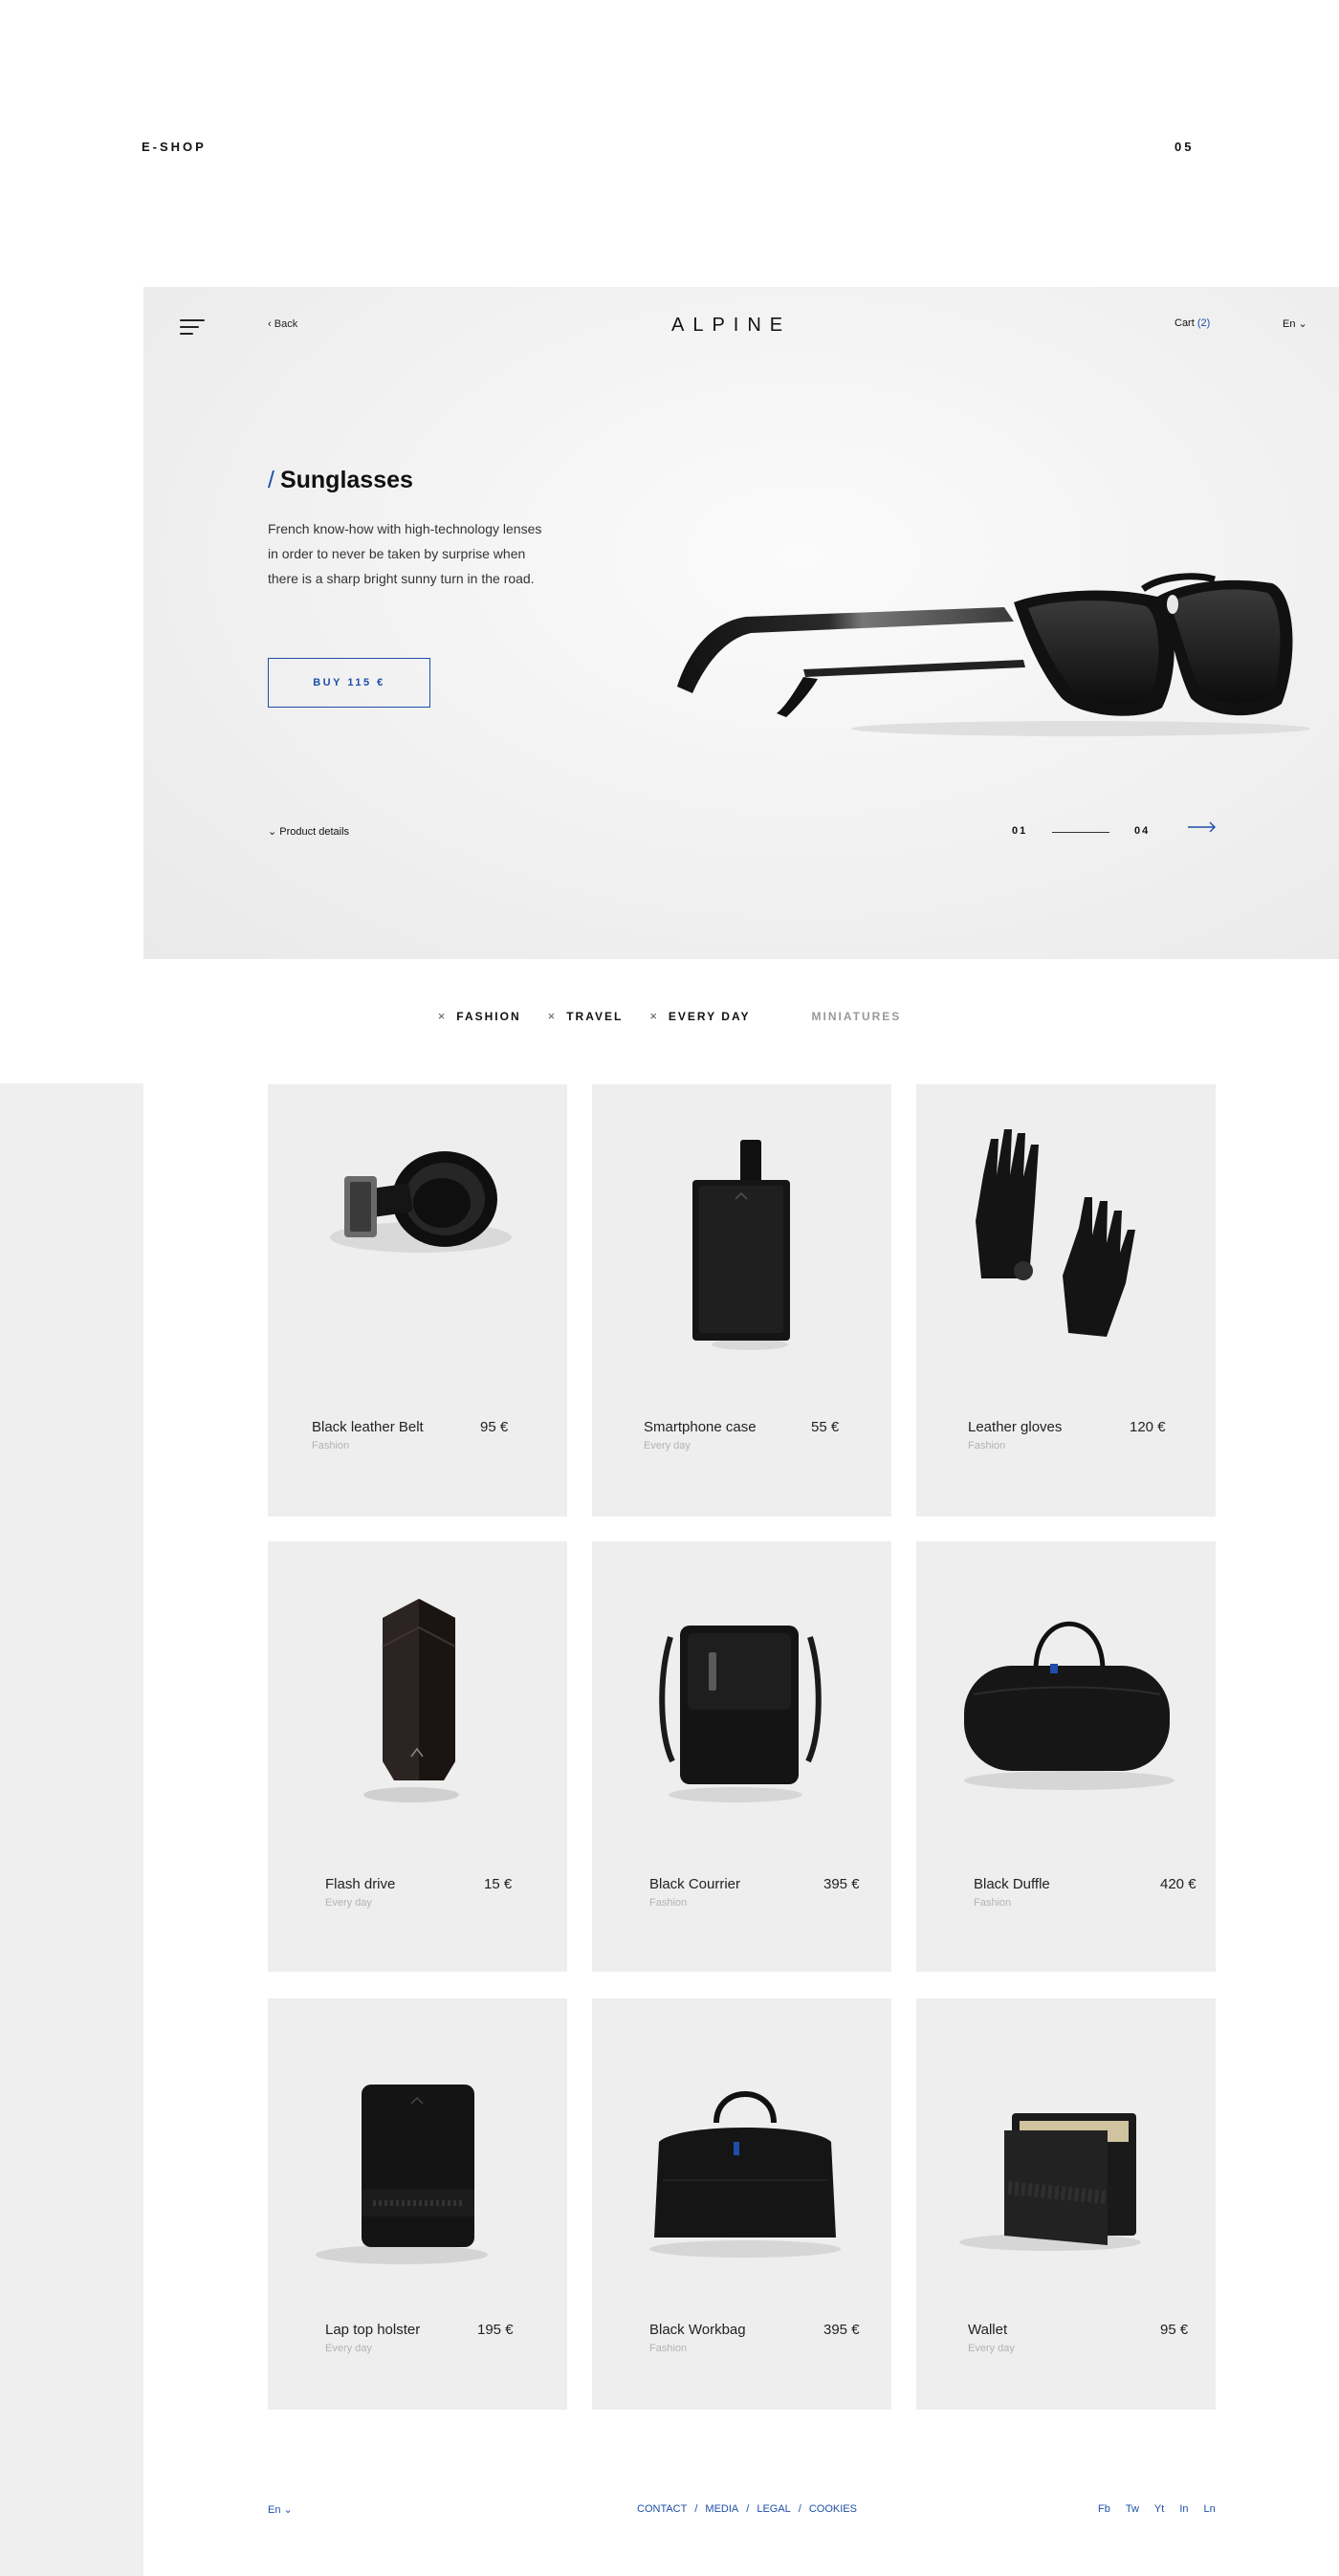 Image resolution: width=1339 pixels, height=2576 pixels. What do you see at coordinates (1080, 832) in the screenshot?
I see `pager-progress` at bounding box center [1080, 832].